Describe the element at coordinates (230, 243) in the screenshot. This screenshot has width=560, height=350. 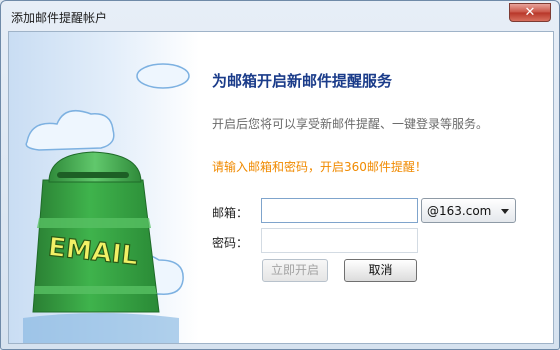
I see `password-label: 密码：` at that location.